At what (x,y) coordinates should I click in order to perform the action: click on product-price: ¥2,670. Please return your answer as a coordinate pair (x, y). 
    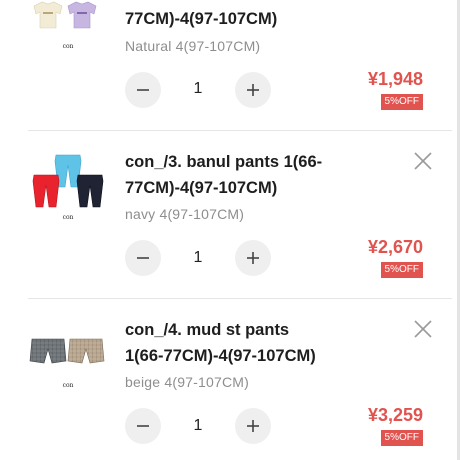
    Looking at the image, I should click on (395, 247).